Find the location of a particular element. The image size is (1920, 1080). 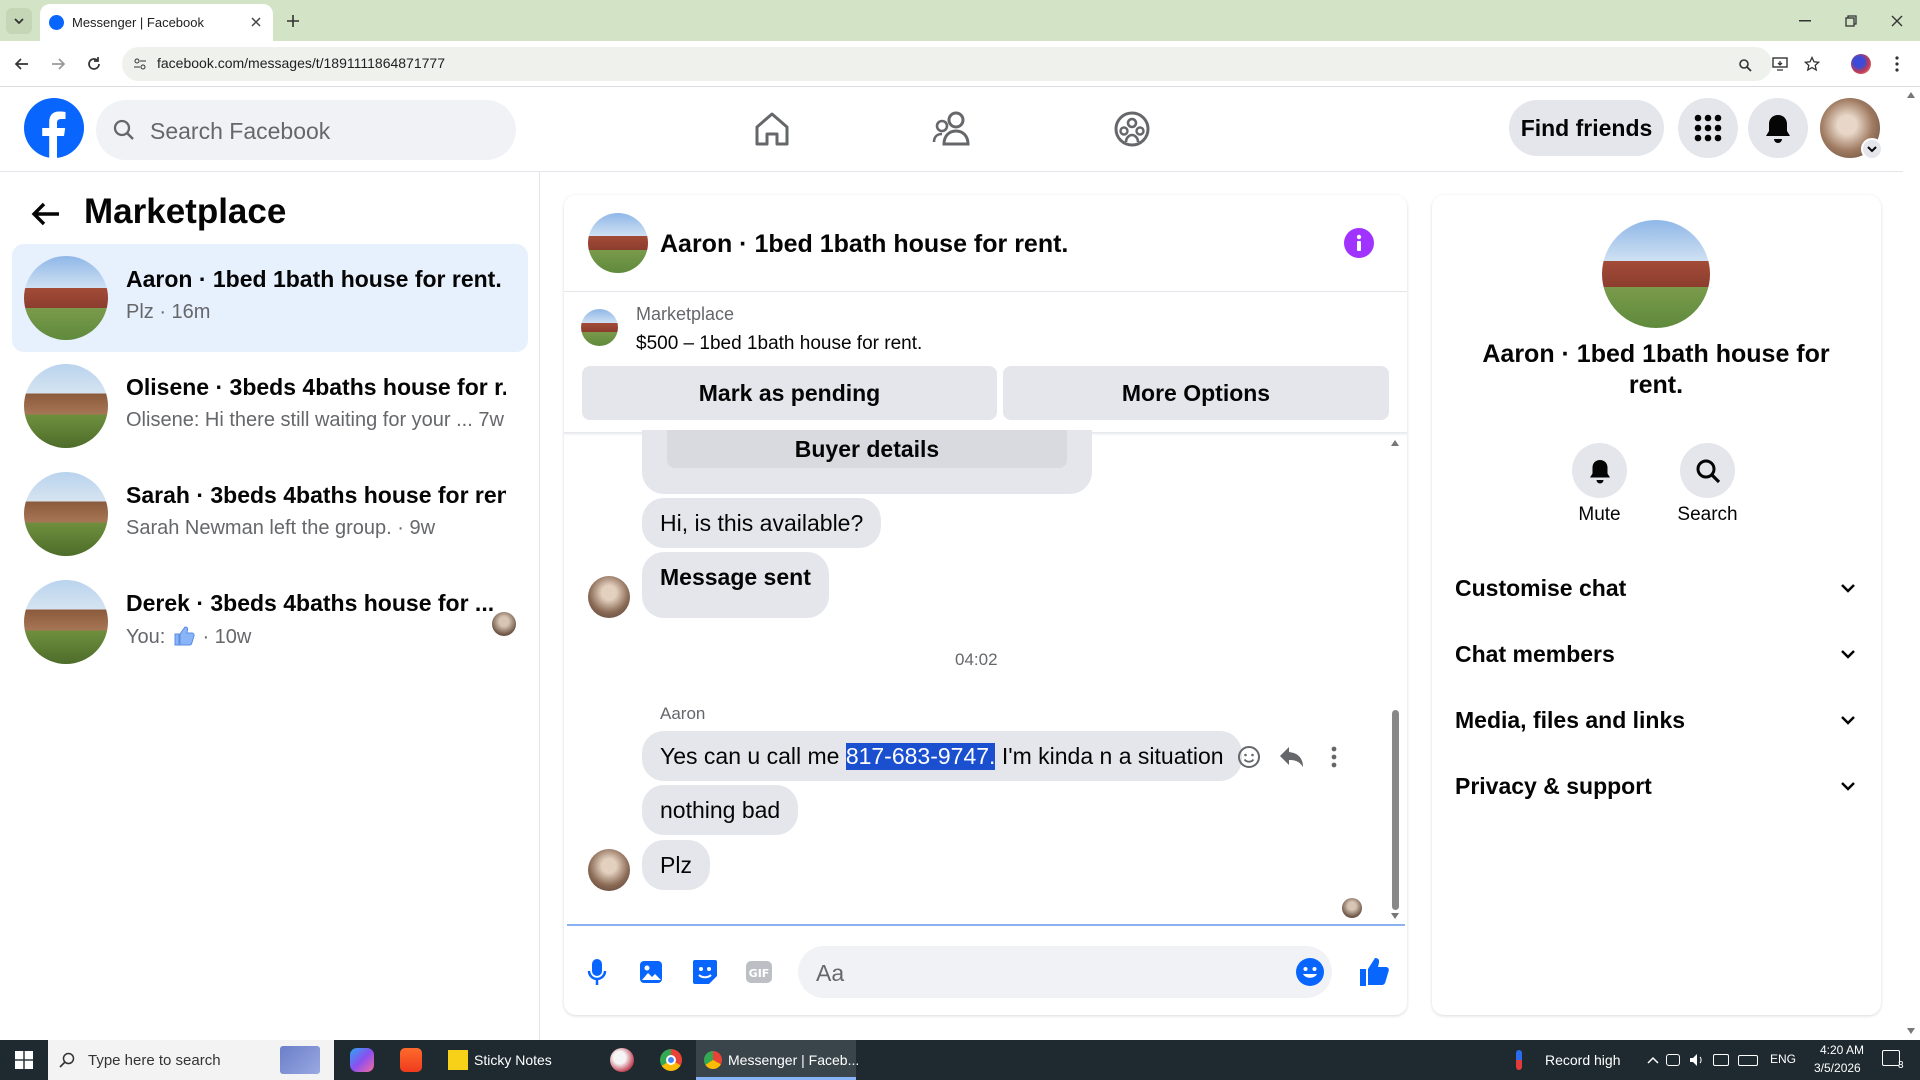

url-text: facebook.com/messages/t/1891111864871777 is located at coordinates (301, 63).